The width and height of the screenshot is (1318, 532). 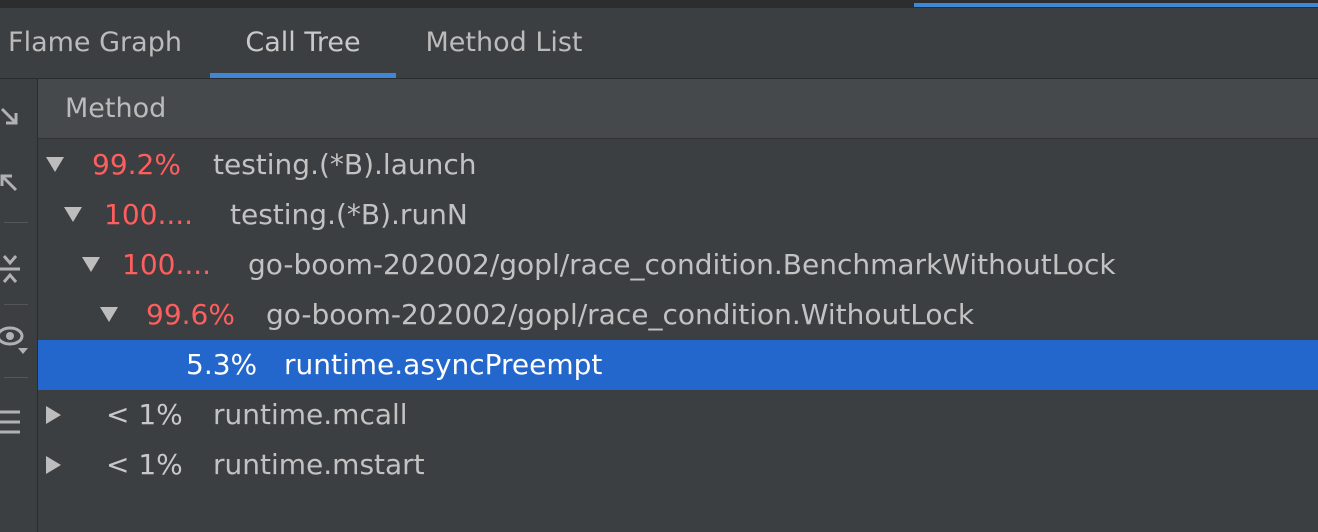 What do you see at coordinates (10, 422) in the screenshot?
I see `menu-icon` at bounding box center [10, 422].